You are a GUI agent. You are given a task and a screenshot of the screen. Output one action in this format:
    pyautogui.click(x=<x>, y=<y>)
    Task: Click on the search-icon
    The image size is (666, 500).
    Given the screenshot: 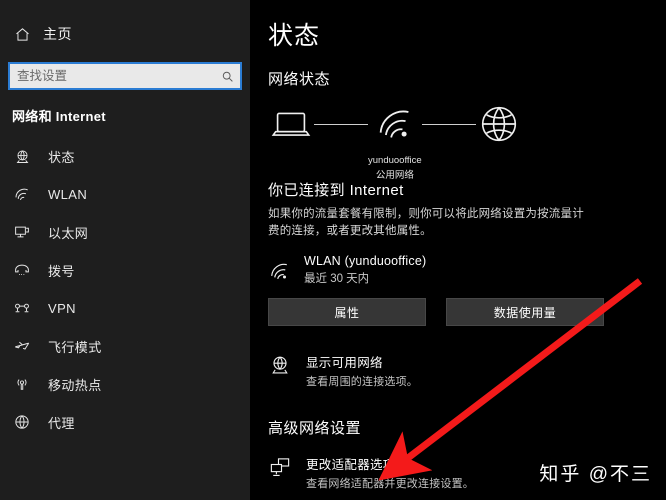 What is the action you would take?
    pyautogui.click(x=227, y=76)
    